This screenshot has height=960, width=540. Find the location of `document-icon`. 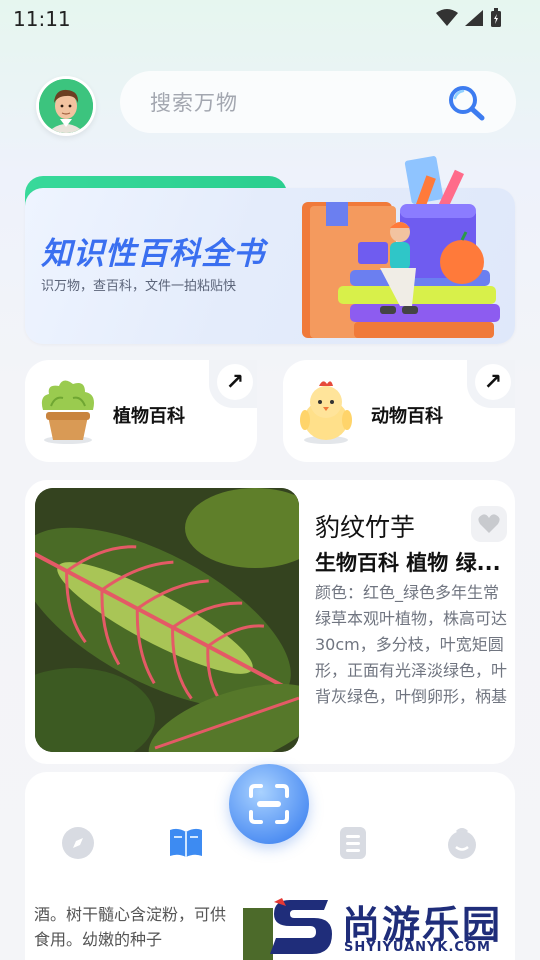

document-icon is located at coordinates (353, 843).